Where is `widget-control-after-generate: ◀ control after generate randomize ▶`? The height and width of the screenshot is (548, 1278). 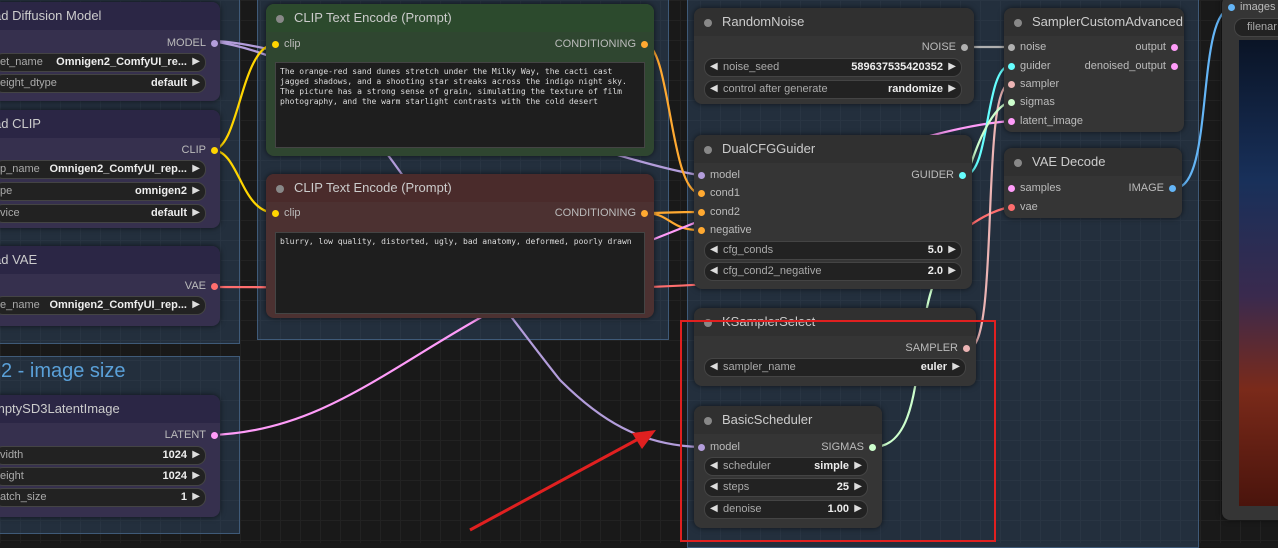
widget-control-after-generate: ◀ control after generate randomize ▶ is located at coordinates (833, 89).